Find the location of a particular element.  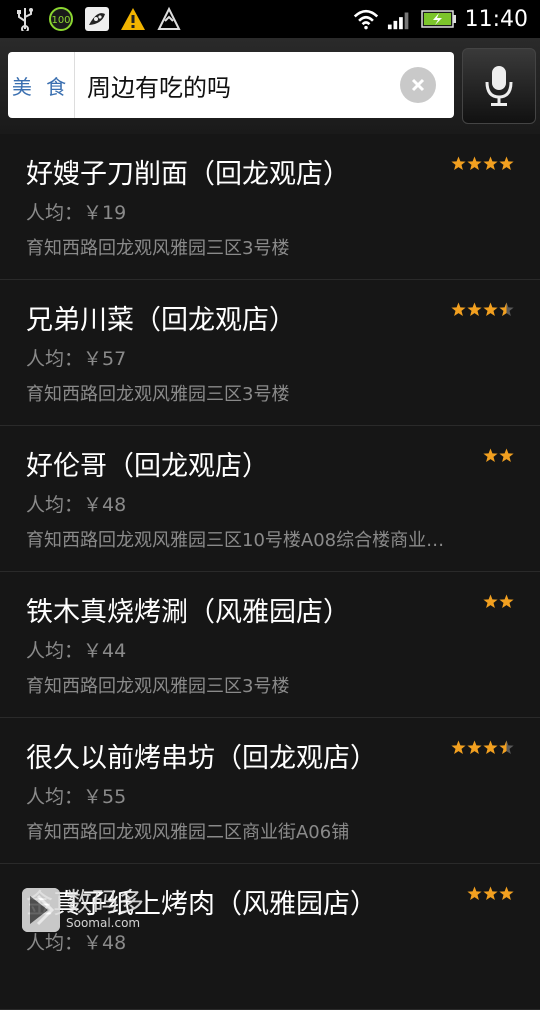

search-box: 美 食 周边有吃的吗 is located at coordinates (231, 85).